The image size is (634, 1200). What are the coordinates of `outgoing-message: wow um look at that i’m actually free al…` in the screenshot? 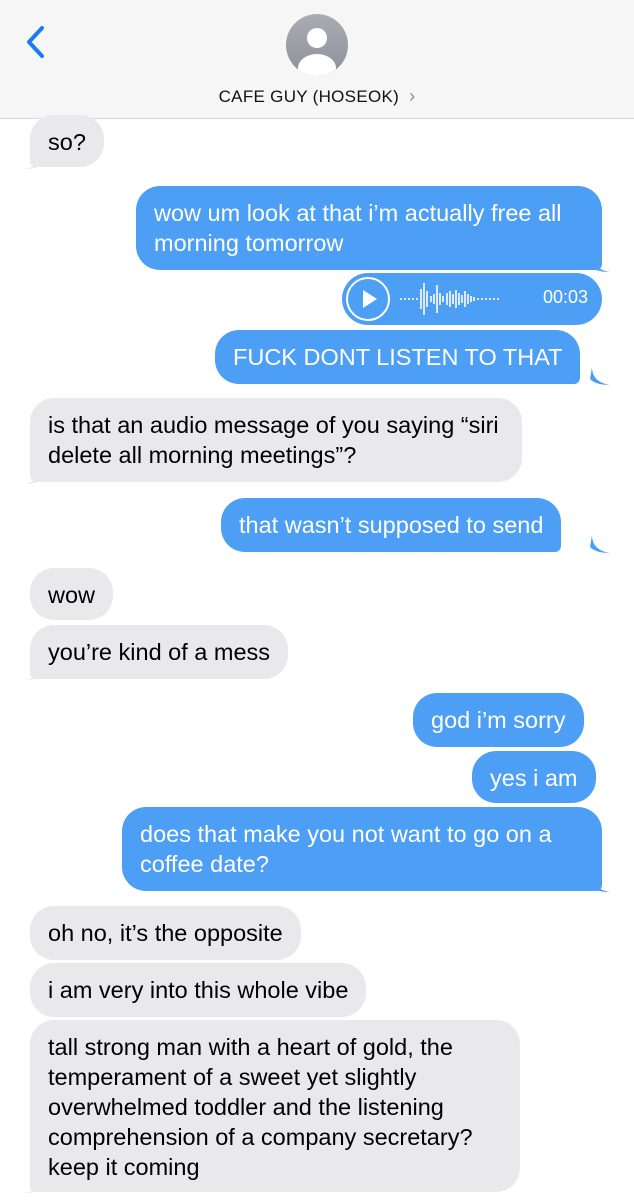 It's located at (369, 228).